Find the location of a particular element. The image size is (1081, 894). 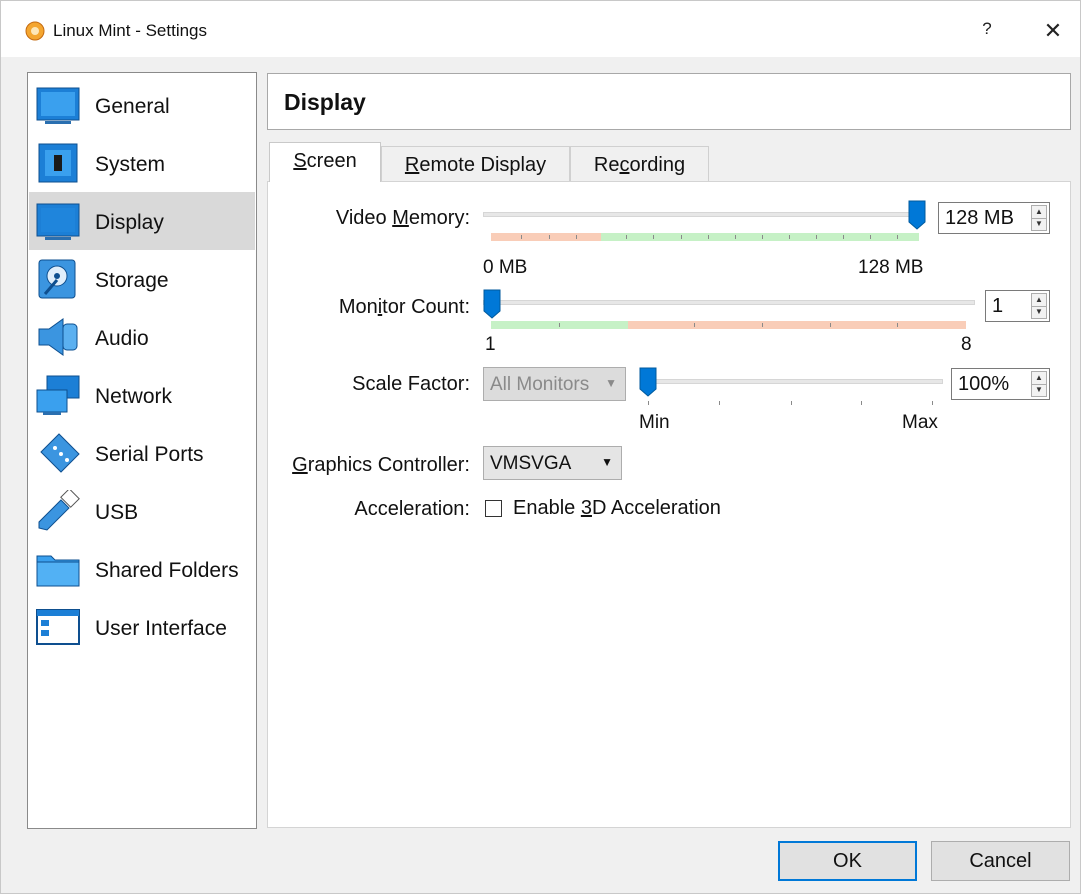

monitor-count-max-label: 8 is located at coordinates (966, 344).